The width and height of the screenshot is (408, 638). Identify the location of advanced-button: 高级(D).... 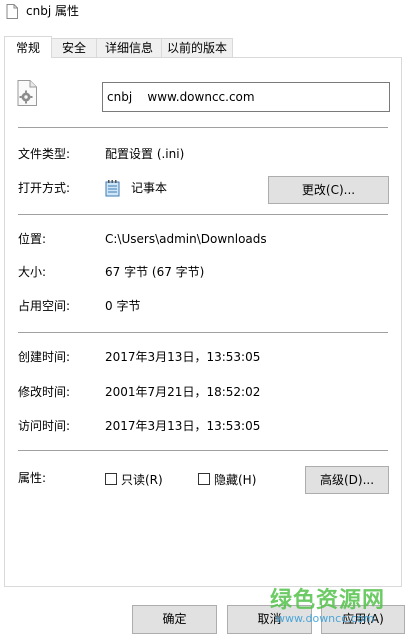
(347, 480).